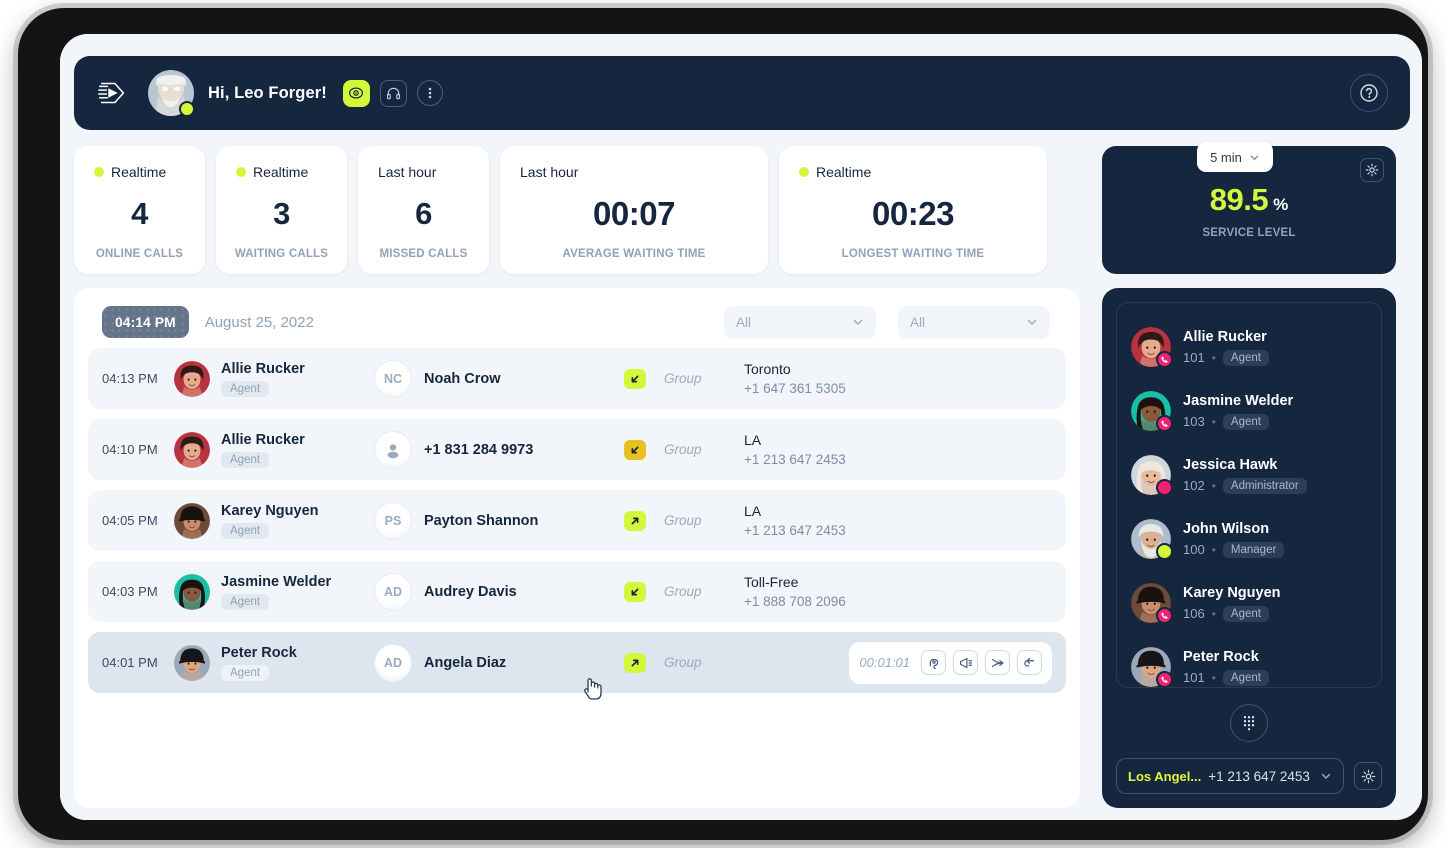  What do you see at coordinates (127, 172) in the screenshot?
I see `kpi-period: Realtime` at bounding box center [127, 172].